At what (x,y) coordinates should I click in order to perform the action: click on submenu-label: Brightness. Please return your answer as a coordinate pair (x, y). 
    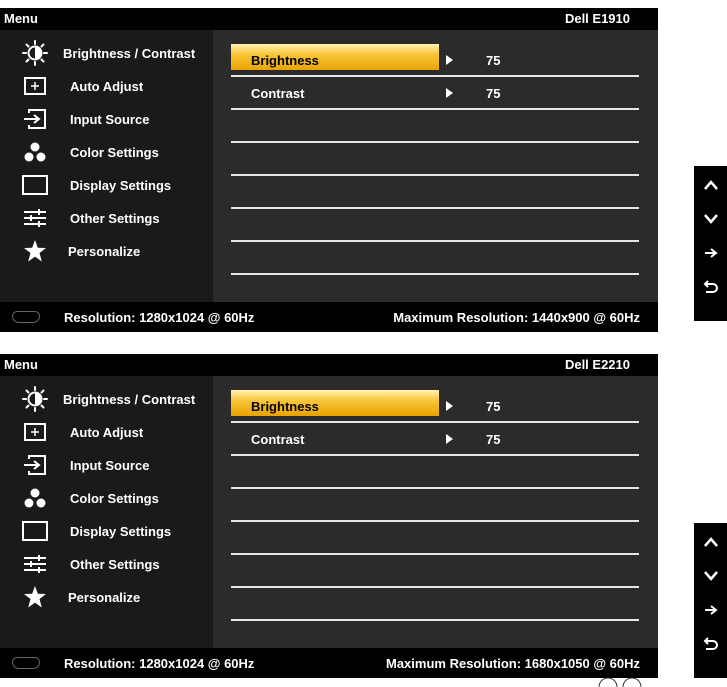
    Looking at the image, I should click on (285, 60).